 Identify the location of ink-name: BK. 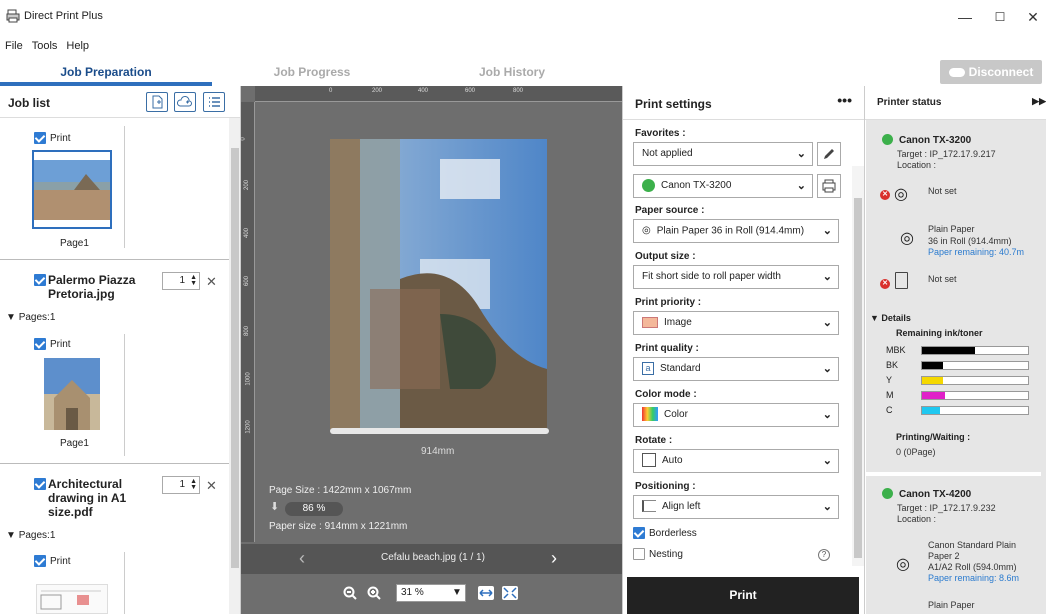
(892, 365).